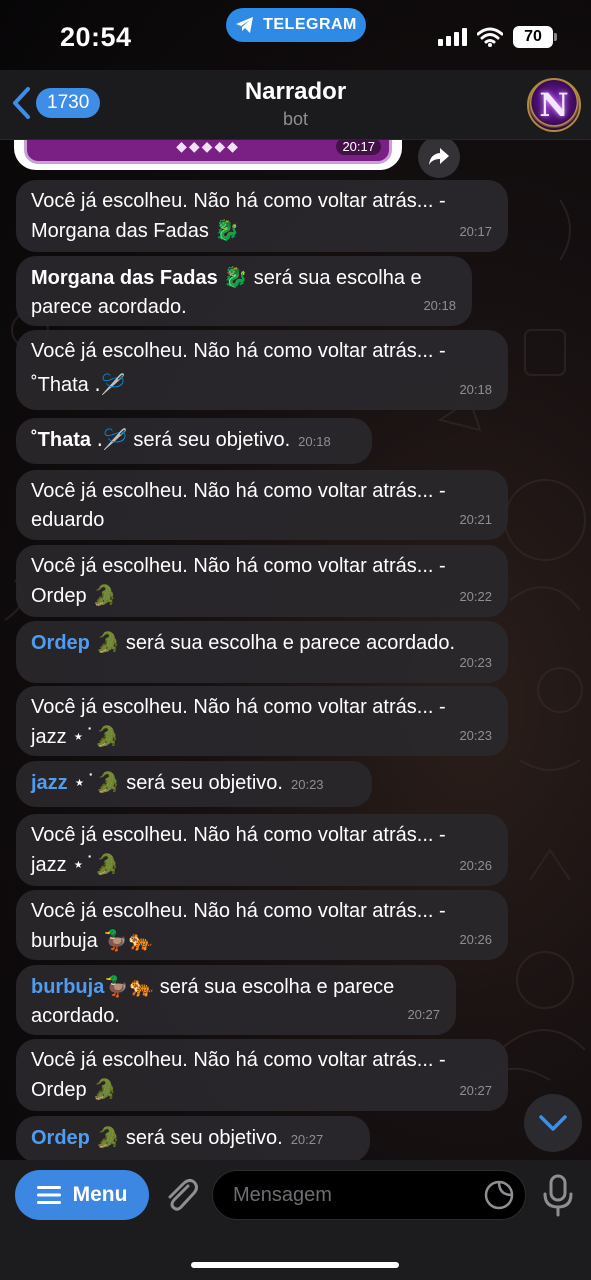 The height and width of the screenshot is (1280, 591). I want to click on media-image: ◆◆◆◆◆ 20:17, so click(208, 152).